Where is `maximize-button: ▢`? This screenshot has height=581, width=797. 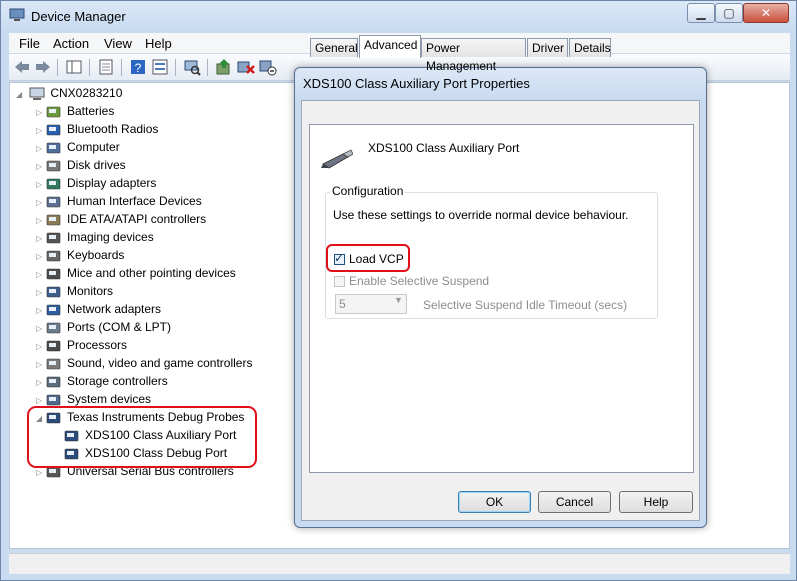 maximize-button: ▢ is located at coordinates (729, 13).